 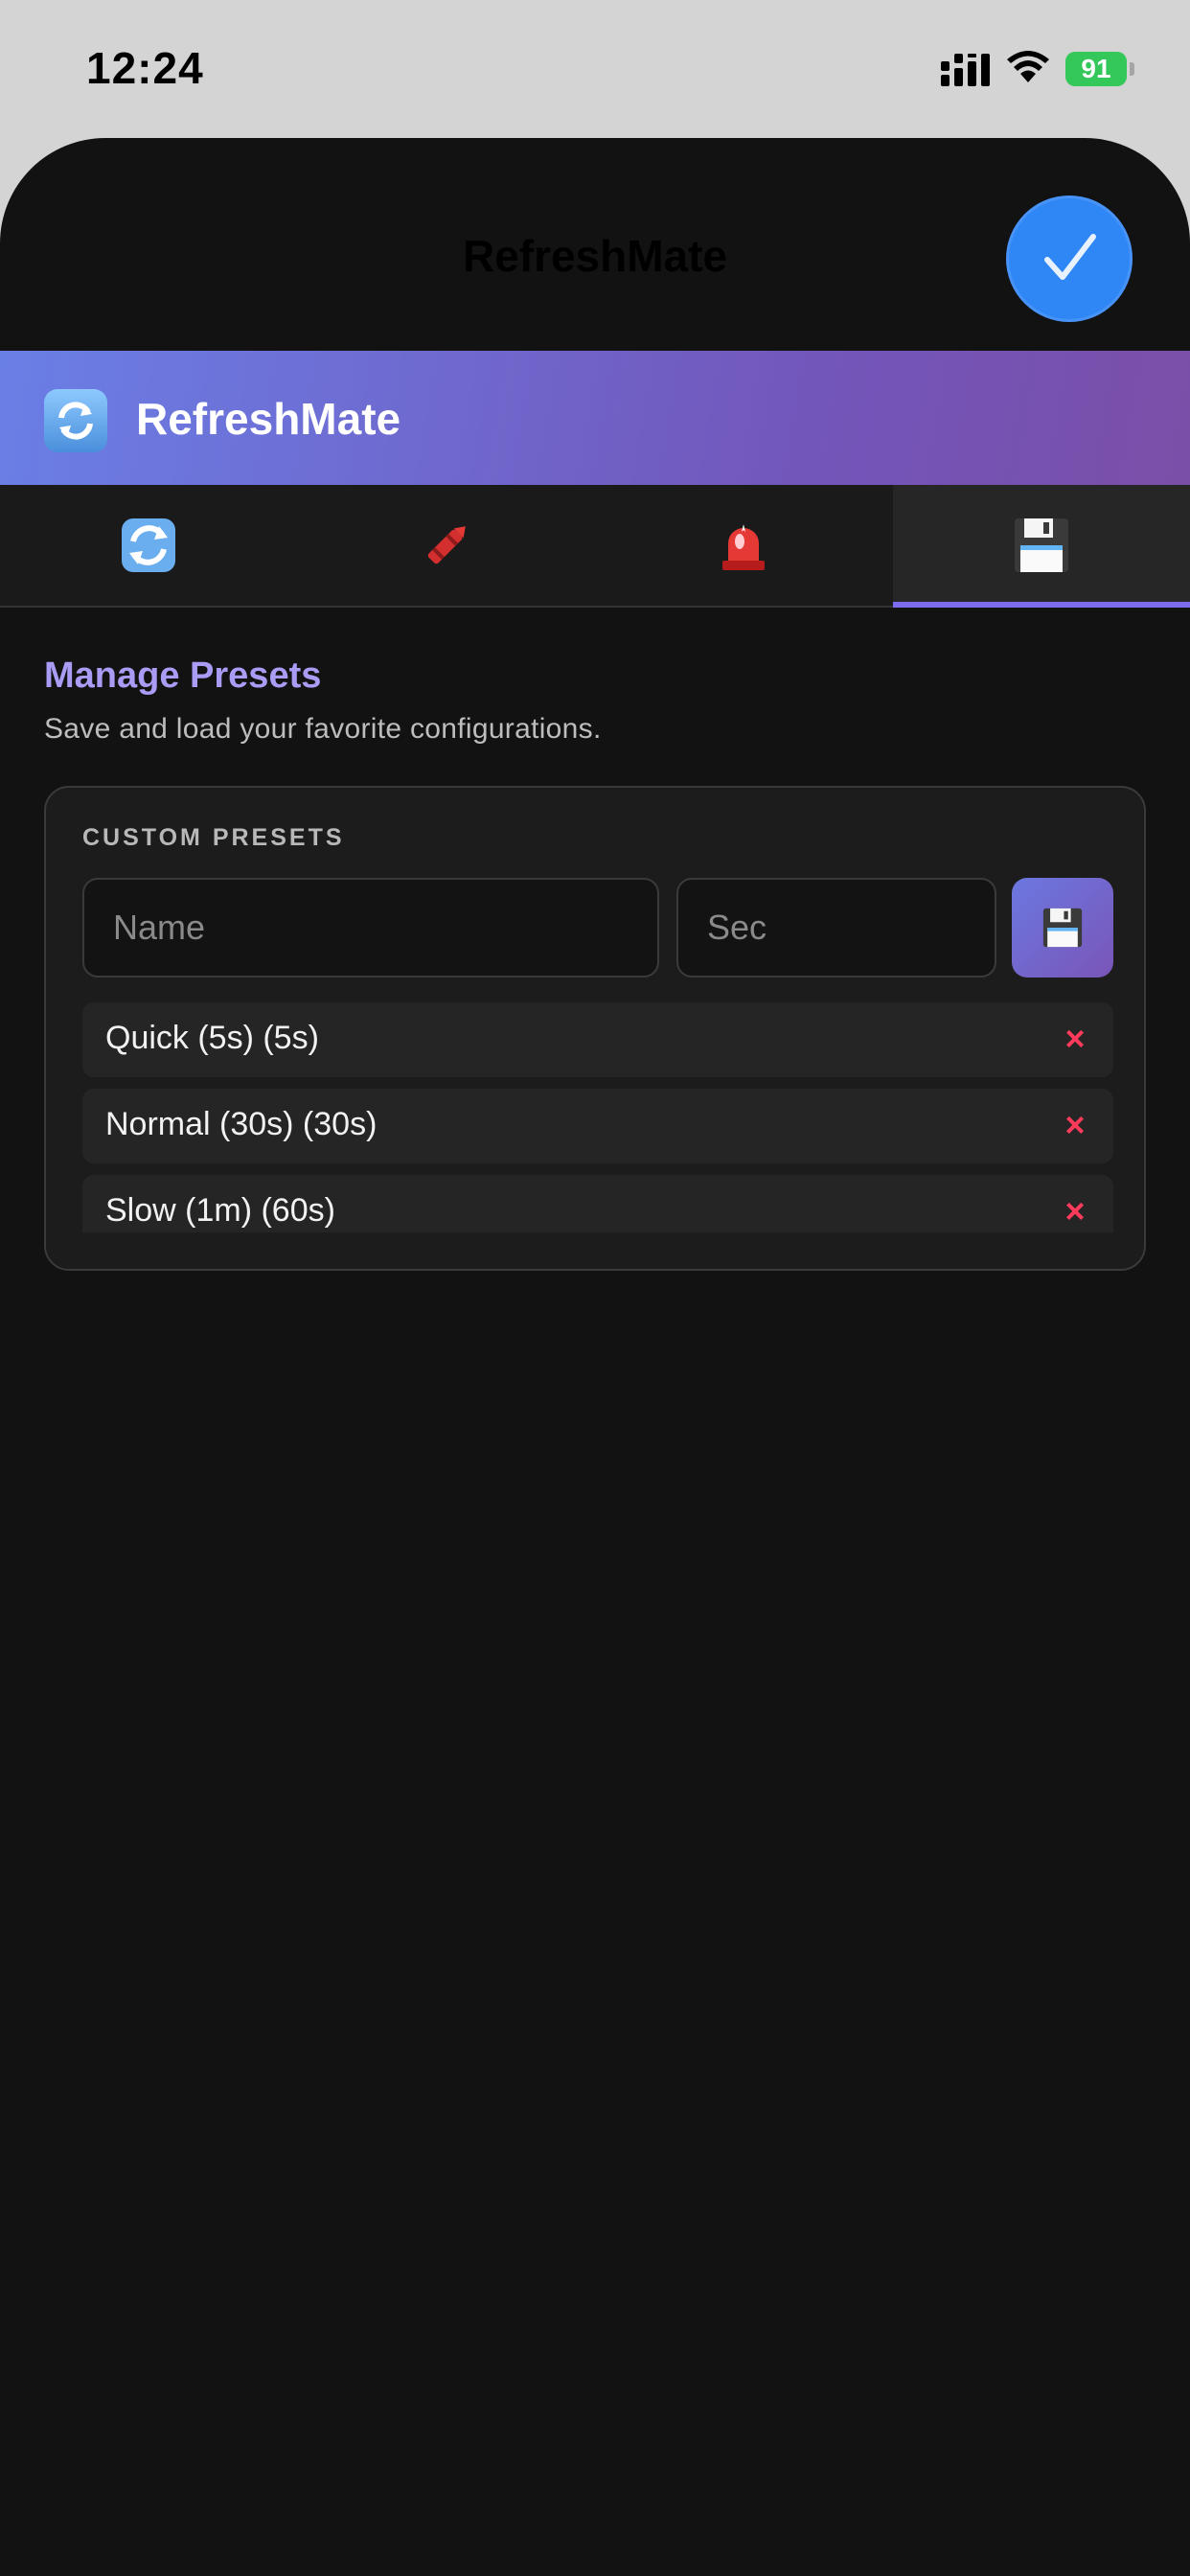 I want to click on tab-presets, so click(x=1041, y=546).